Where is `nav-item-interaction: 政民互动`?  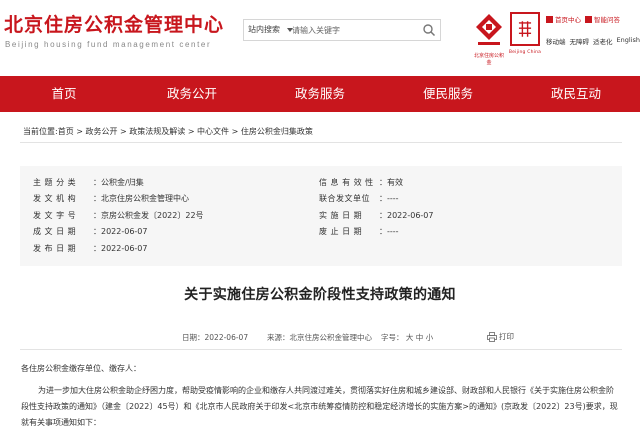 nav-item-interaction: 政民互动 is located at coordinates (576, 94).